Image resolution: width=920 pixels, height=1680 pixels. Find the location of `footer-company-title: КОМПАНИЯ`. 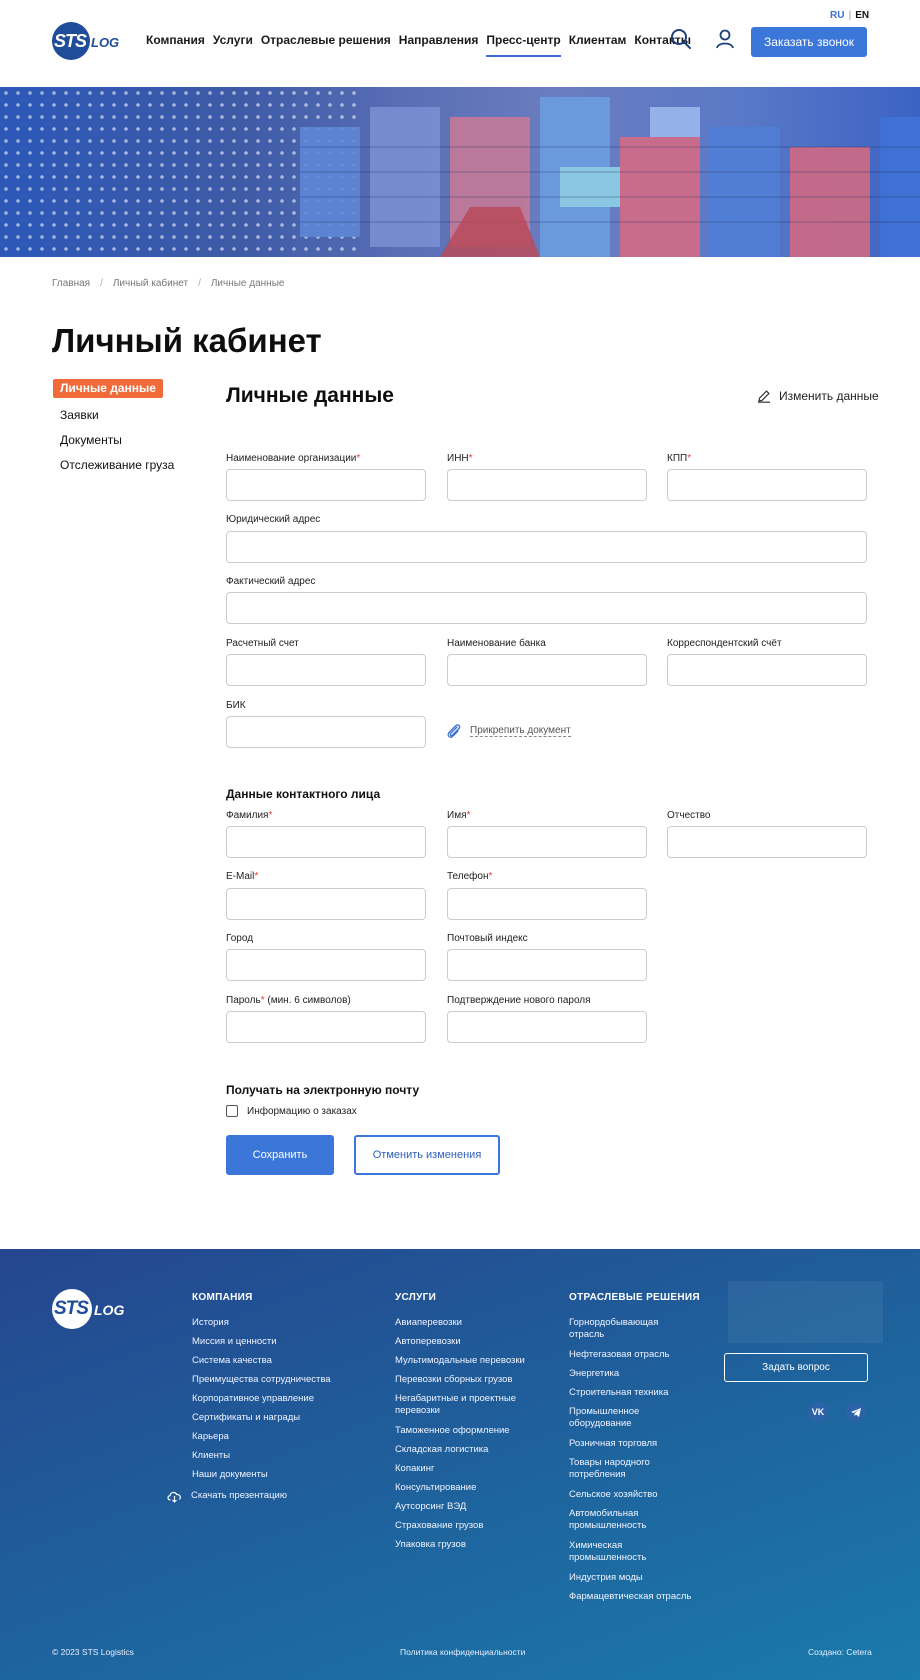

footer-company-title: КОМПАНИЯ is located at coordinates (222, 1297).